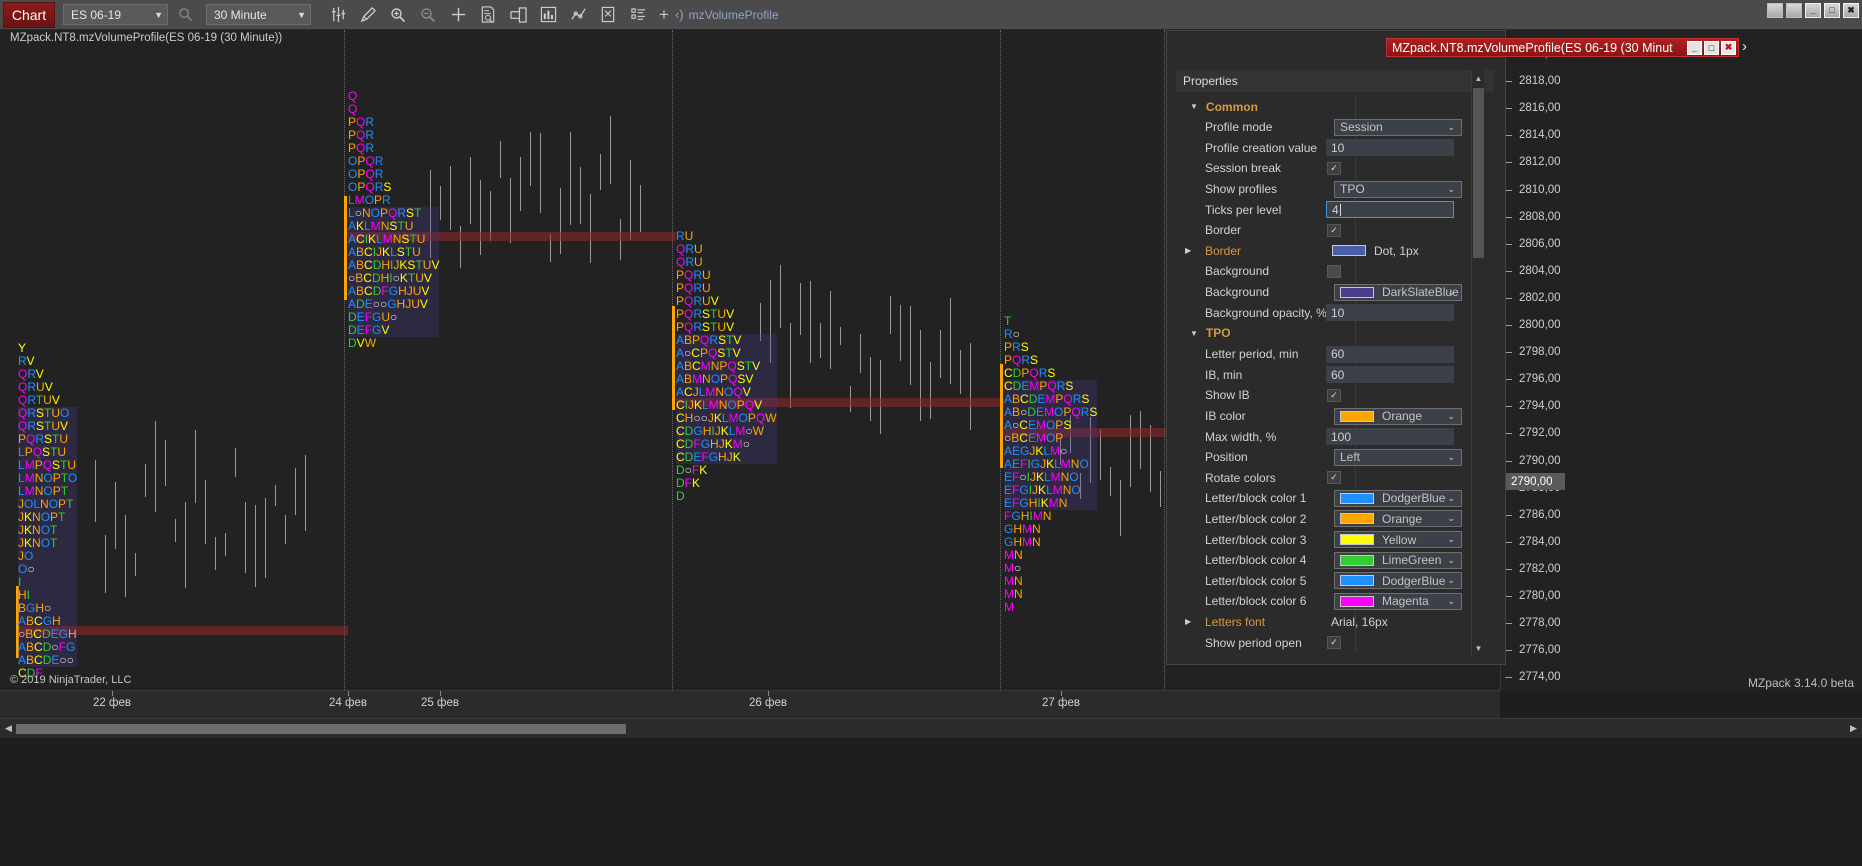 Image resolution: width=1862 pixels, height=866 pixels. I want to click on price-tick, so click(1508, 542).